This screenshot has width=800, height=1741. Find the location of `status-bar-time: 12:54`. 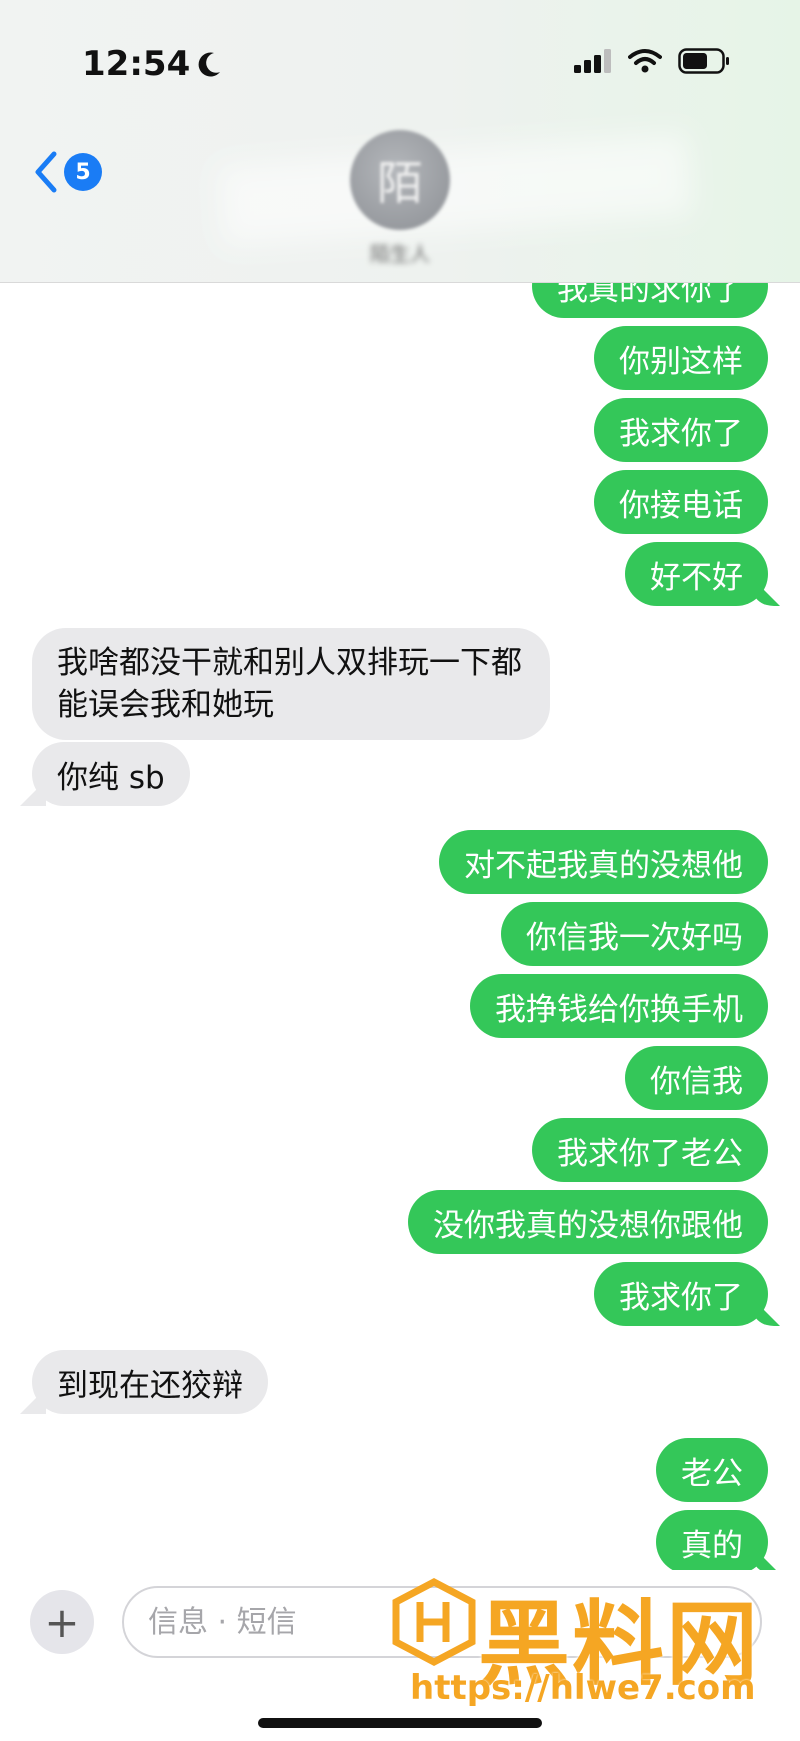

status-bar-time: 12:54 is located at coordinates (152, 64).